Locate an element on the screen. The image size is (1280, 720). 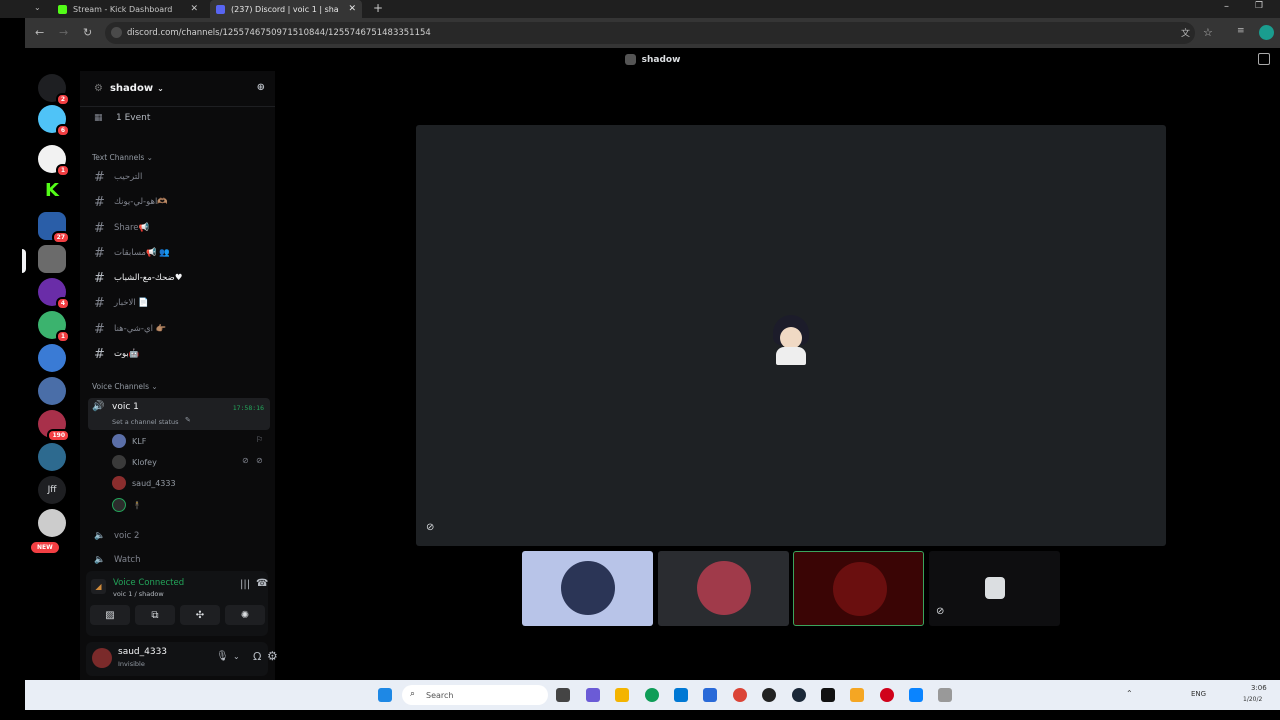
text-channel: # ضحك-مع-الشباب♥ is located at coordinates (181, 278).